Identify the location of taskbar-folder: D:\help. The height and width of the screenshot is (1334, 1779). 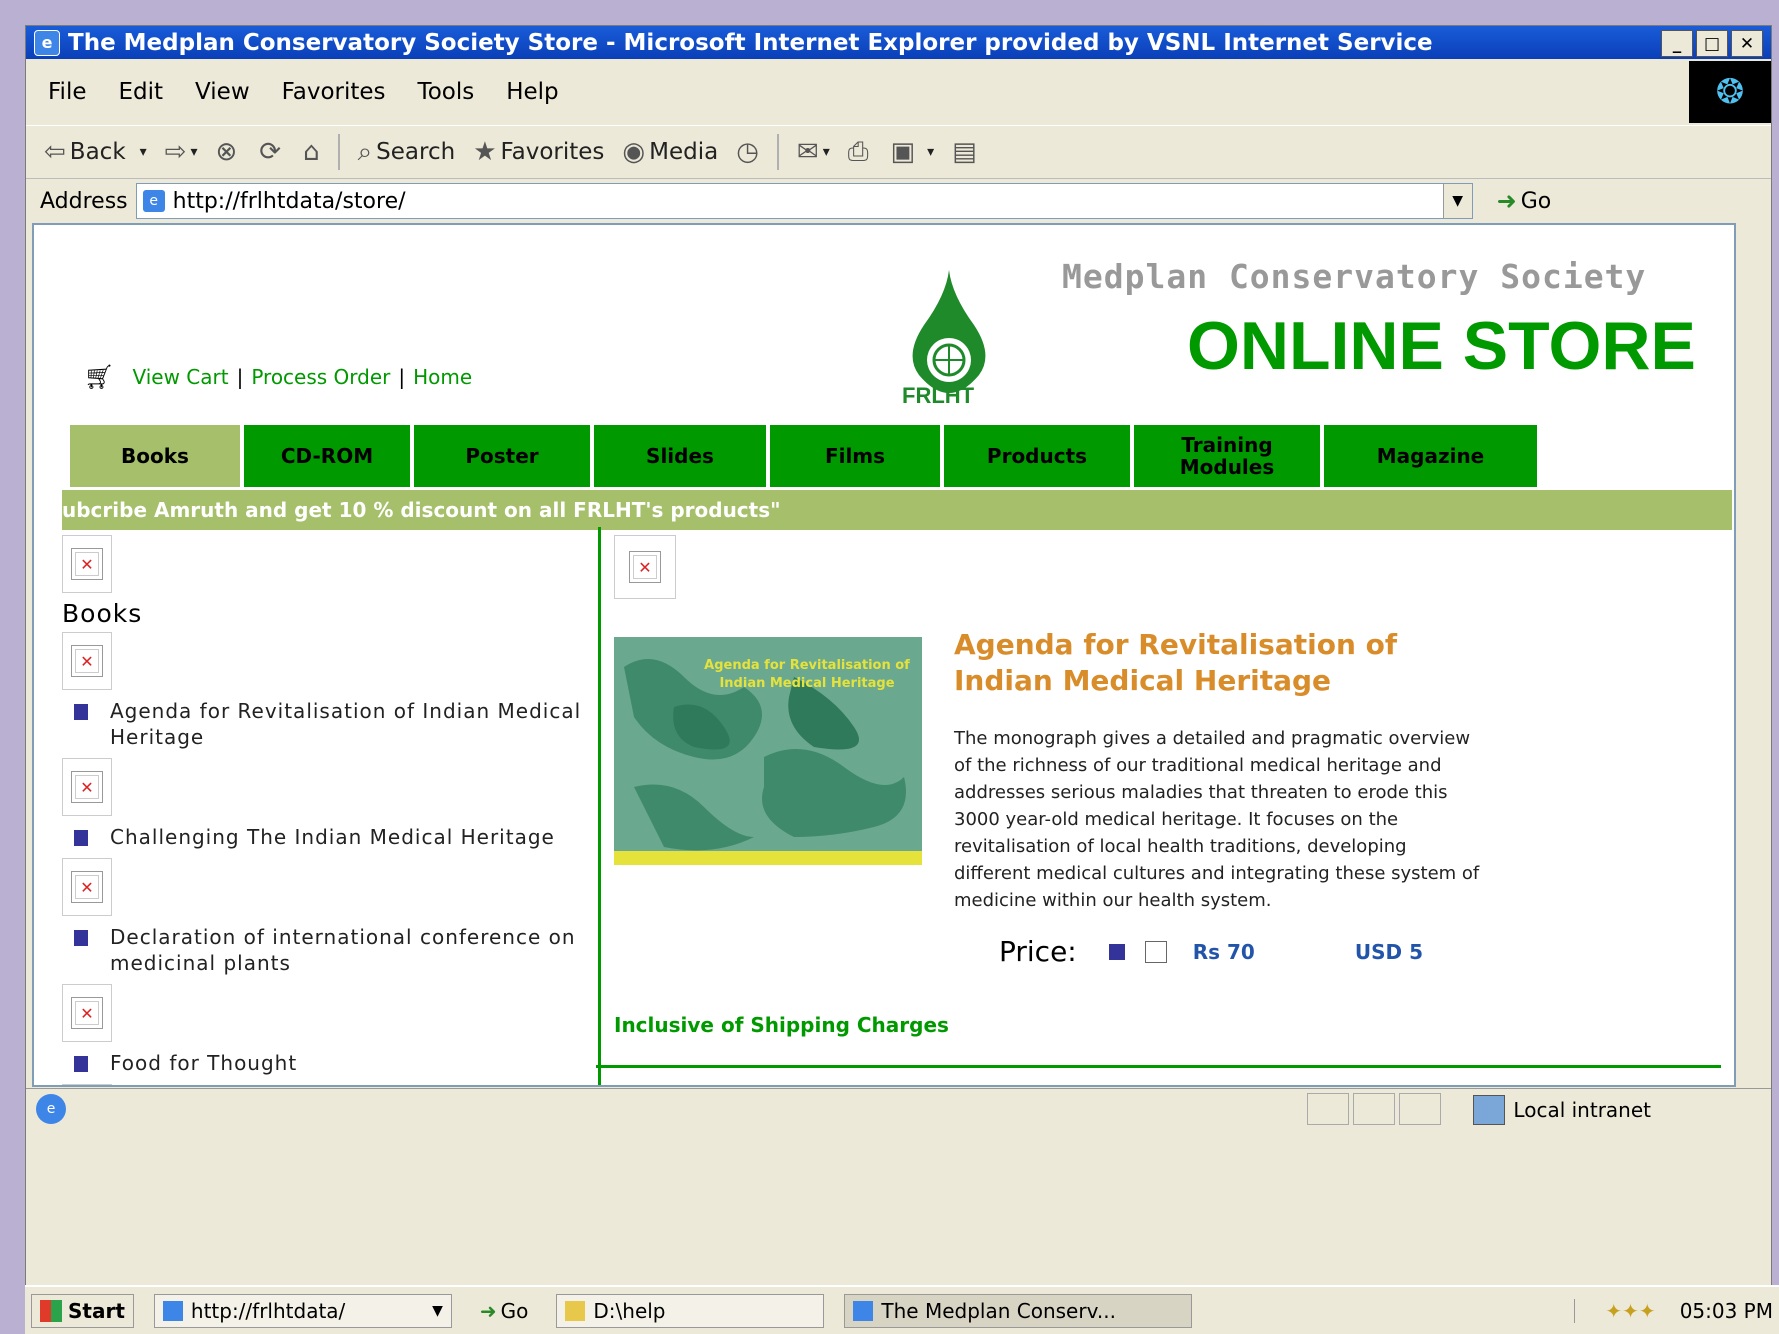
(690, 1310).